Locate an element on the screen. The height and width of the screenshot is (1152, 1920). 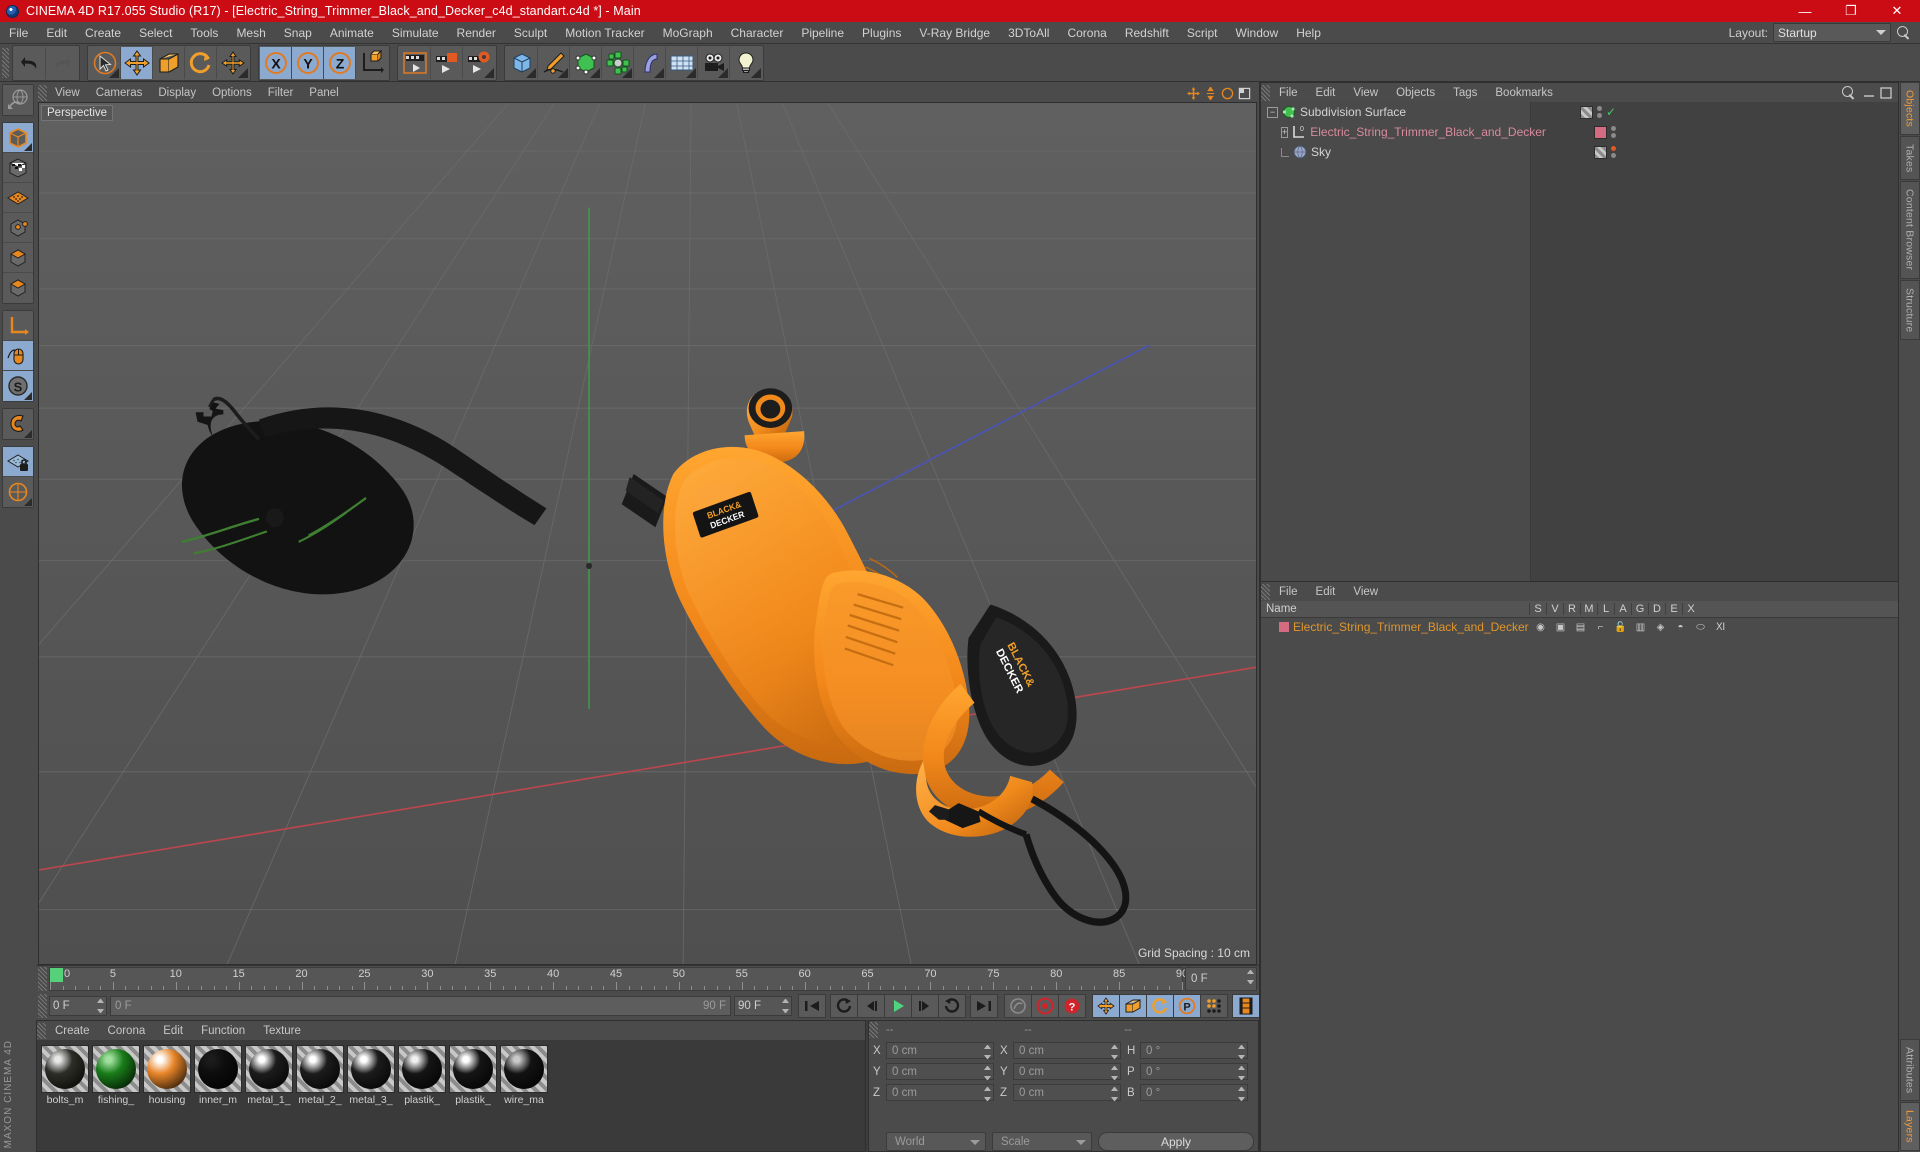
tree-expander is located at coordinates (1285, 152).